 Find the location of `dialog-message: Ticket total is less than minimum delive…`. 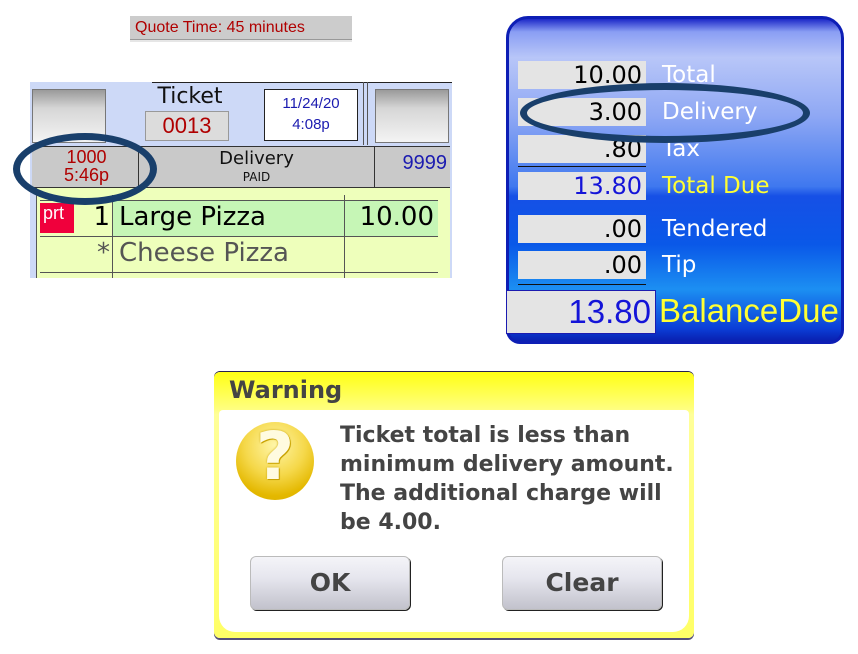

dialog-message: Ticket total is less than minimum delive… is located at coordinates (507, 479).